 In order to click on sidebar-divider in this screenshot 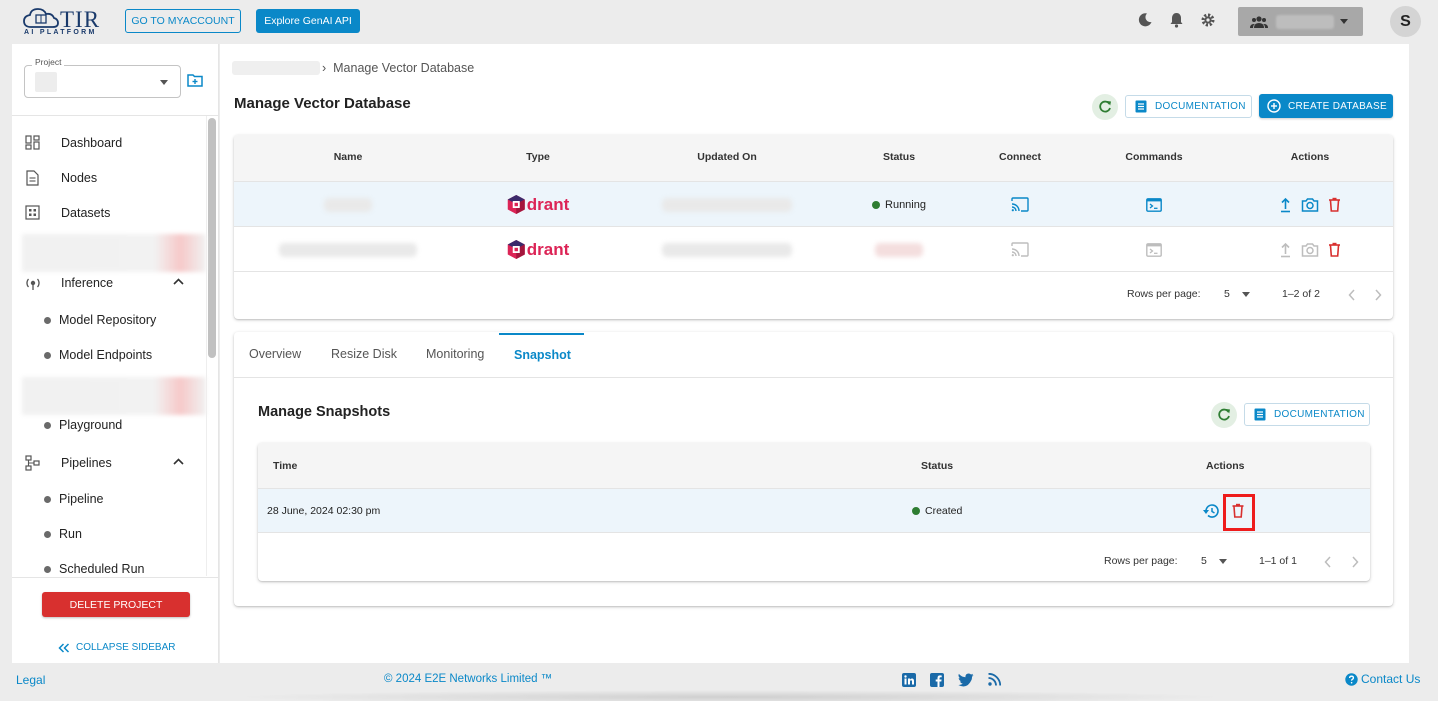, I will do `click(115, 115)`.